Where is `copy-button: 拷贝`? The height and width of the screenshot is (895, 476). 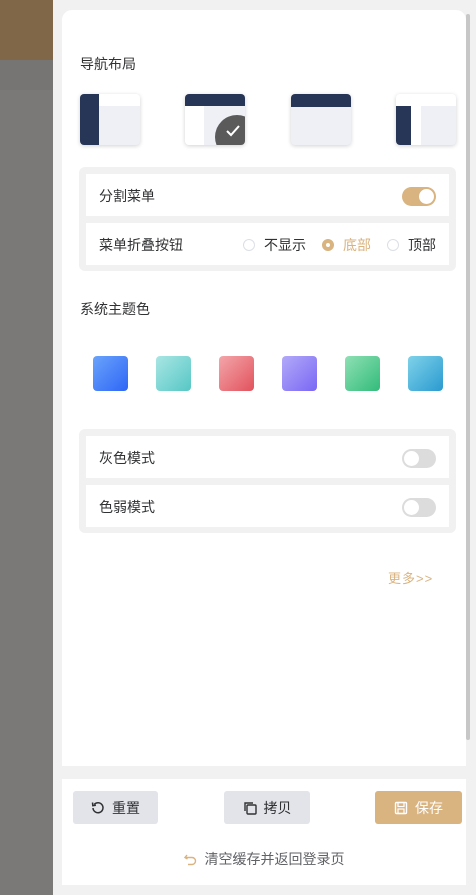 copy-button: 拷贝 is located at coordinates (267, 807).